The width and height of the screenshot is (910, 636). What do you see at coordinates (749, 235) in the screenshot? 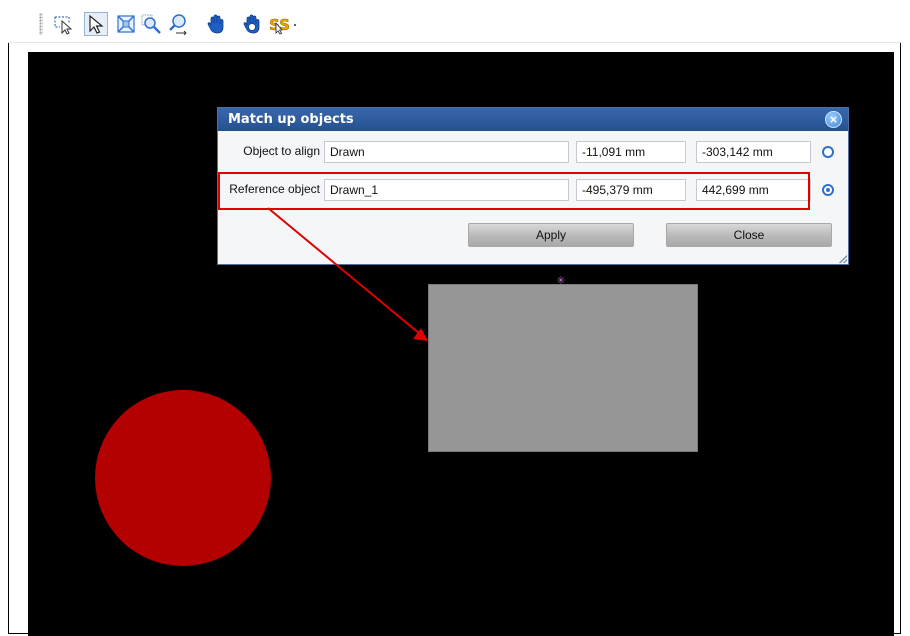
I see `close-button: Close` at bounding box center [749, 235].